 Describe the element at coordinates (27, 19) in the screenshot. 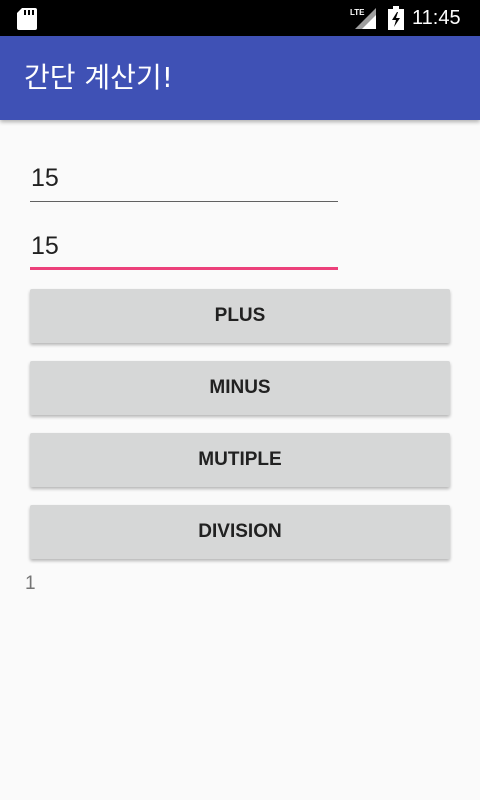

I see `sd-card-icon` at that location.